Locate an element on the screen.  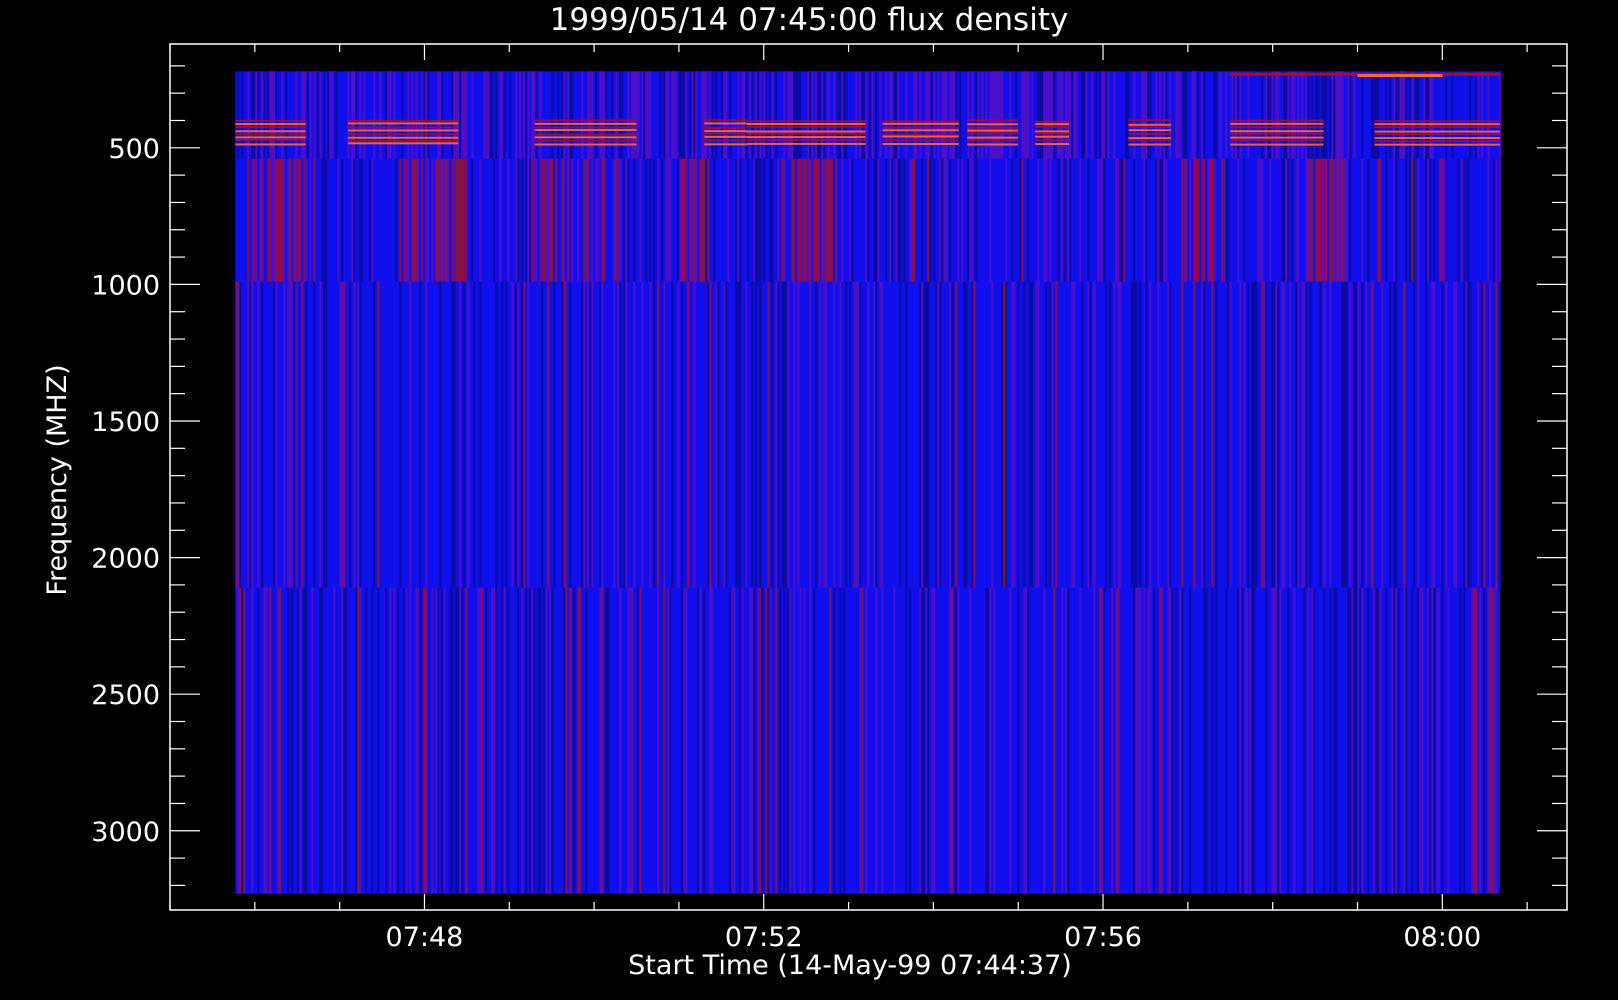
x-tick-label: 08:00 is located at coordinates (1442, 937).